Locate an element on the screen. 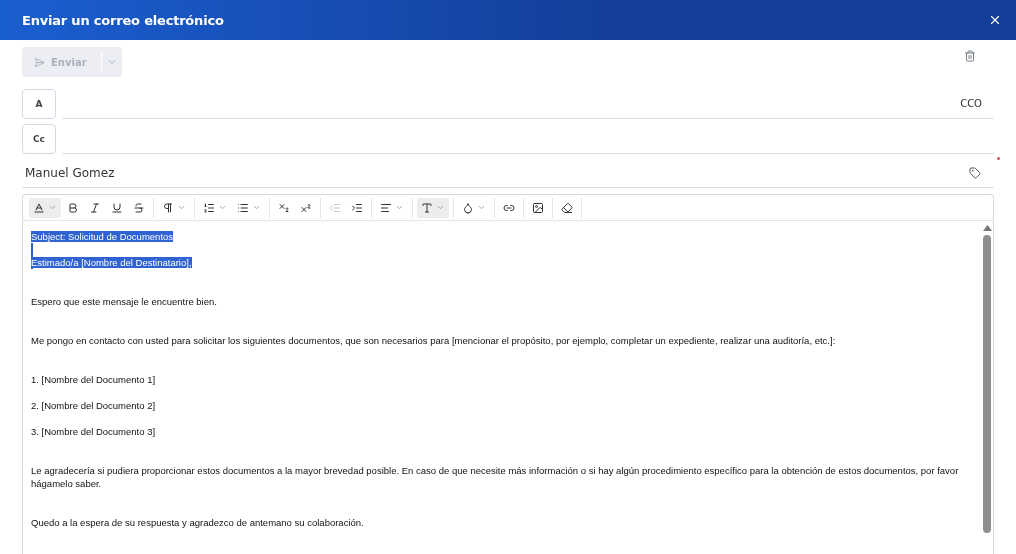  trash-icon is located at coordinates (970, 56).